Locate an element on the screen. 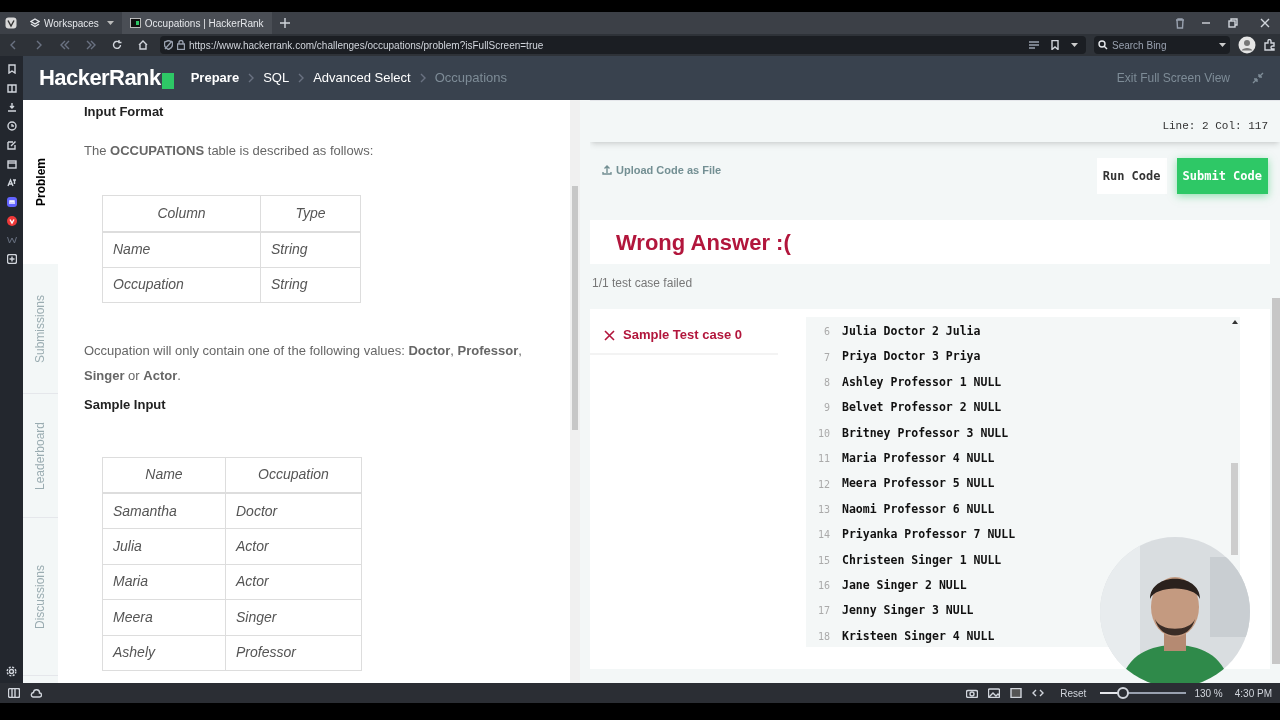 The height and width of the screenshot is (720, 1280). clock-icon is located at coordinates (11, 126).